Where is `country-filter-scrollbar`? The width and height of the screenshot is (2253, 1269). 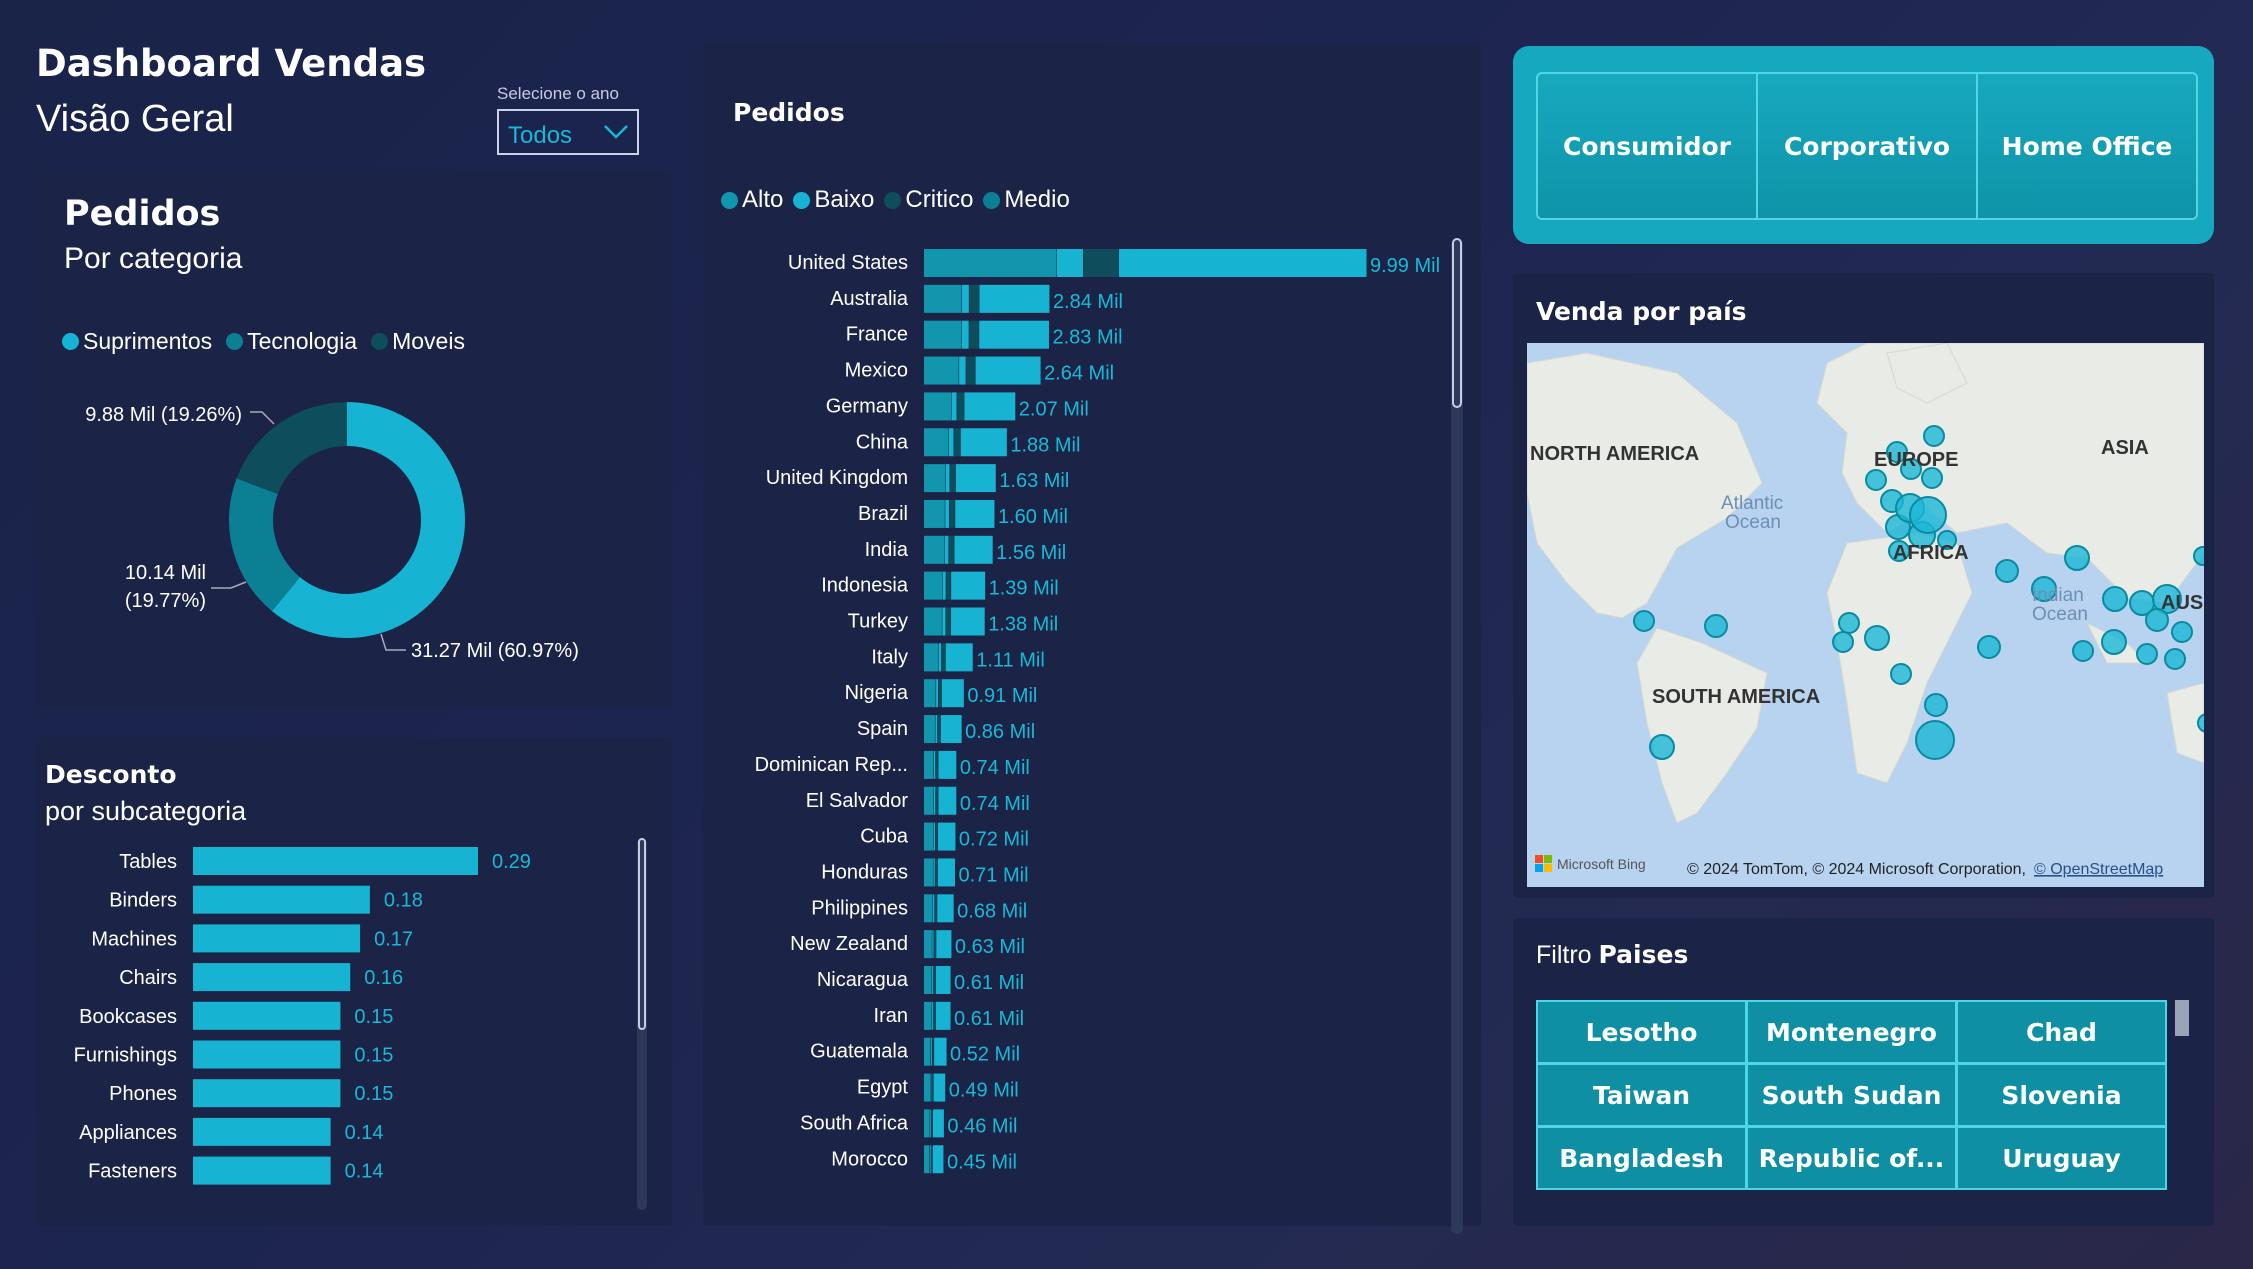
country-filter-scrollbar is located at coordinates (2182, 1018).